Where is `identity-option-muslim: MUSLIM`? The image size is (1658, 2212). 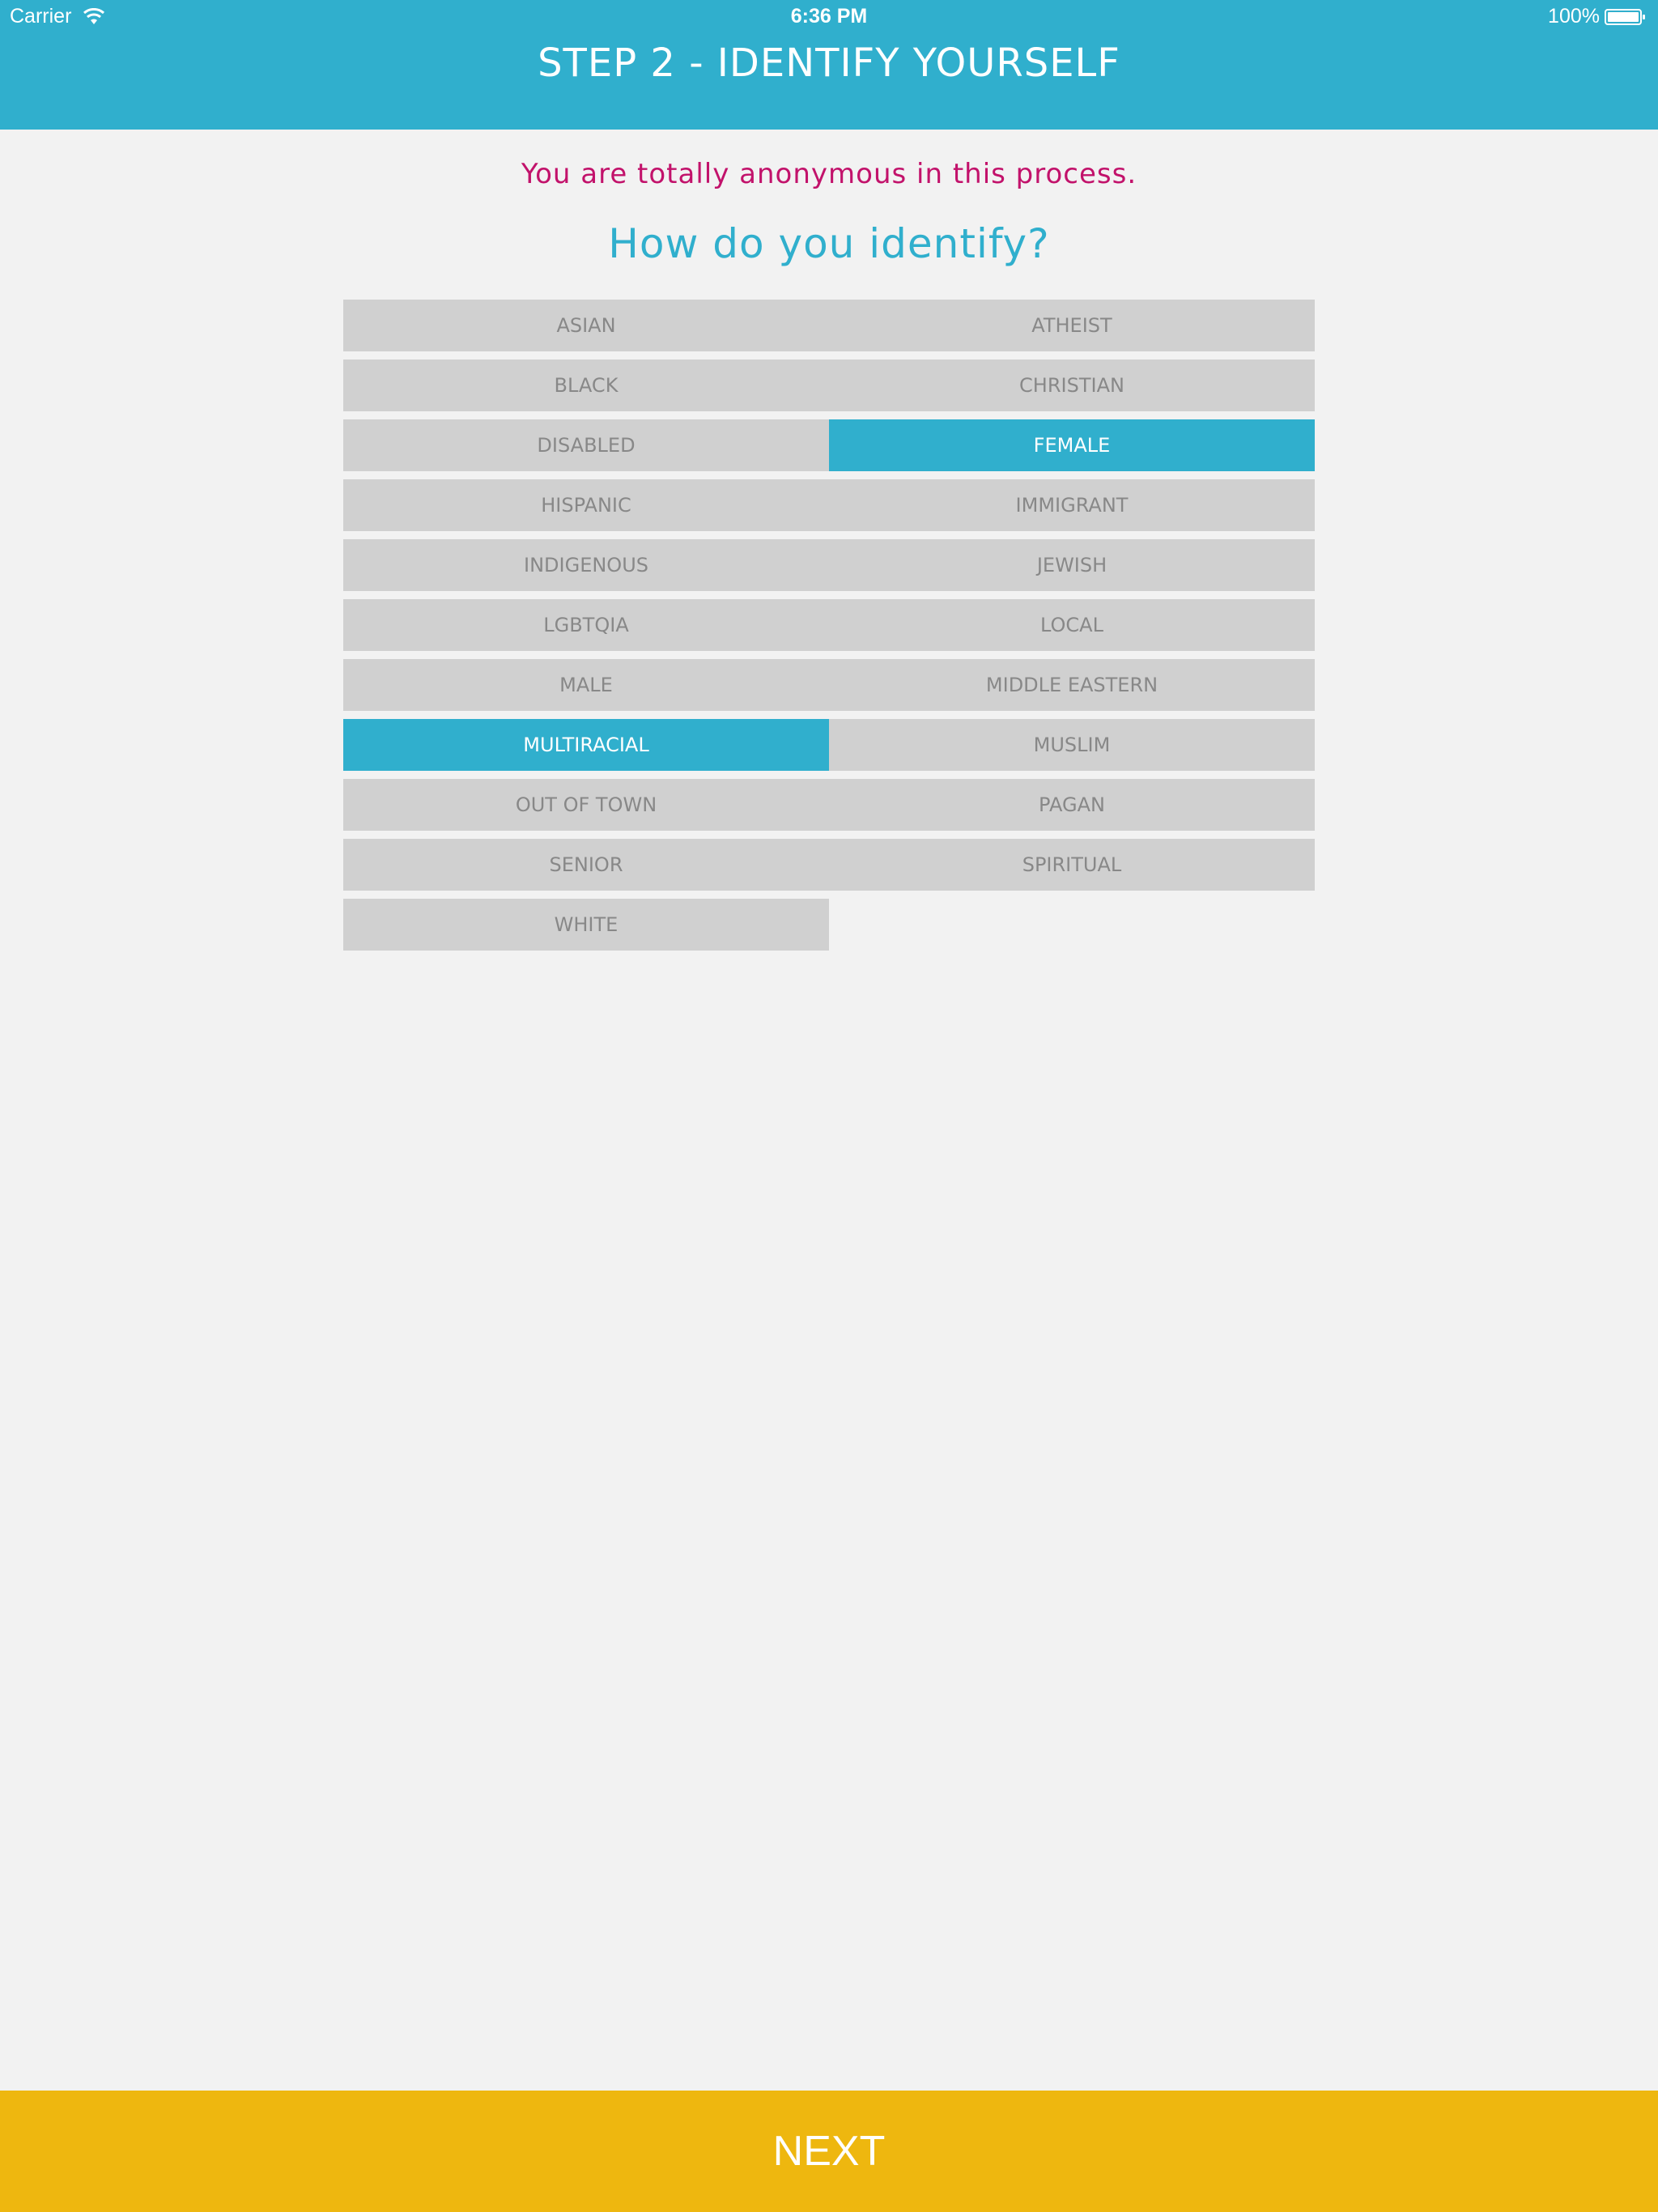
identity-option-muslim: MUSLIM is located at coordinates (1072, 745).